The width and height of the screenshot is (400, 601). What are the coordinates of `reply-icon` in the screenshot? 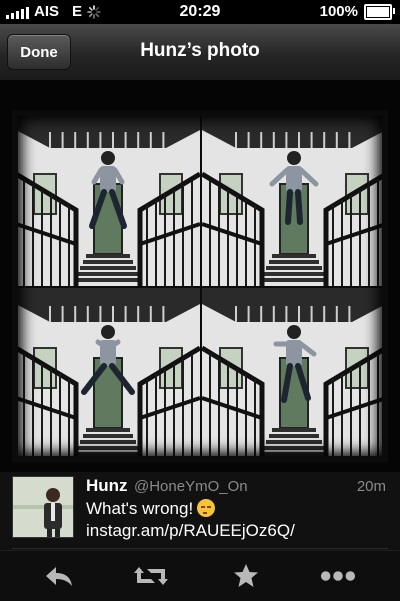 It's located at (59, 576).